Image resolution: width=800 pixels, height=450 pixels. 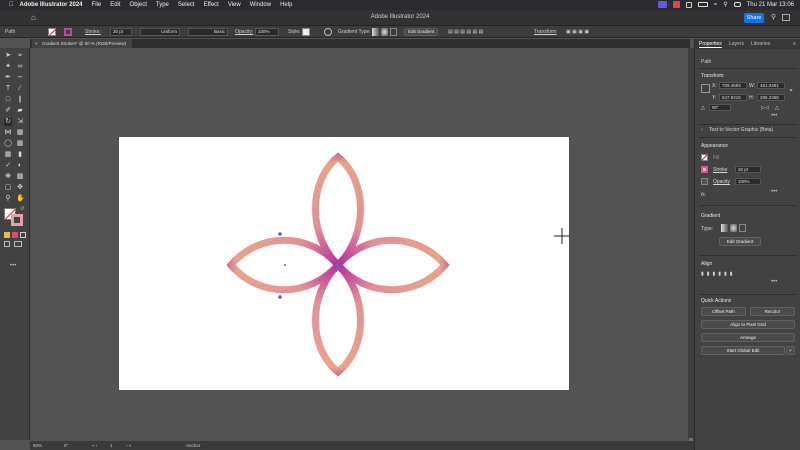 What do you see at coordinates (66, 445) in the screenshot?
I see `rotation-field: 0°` at bounding box center [66, 445].